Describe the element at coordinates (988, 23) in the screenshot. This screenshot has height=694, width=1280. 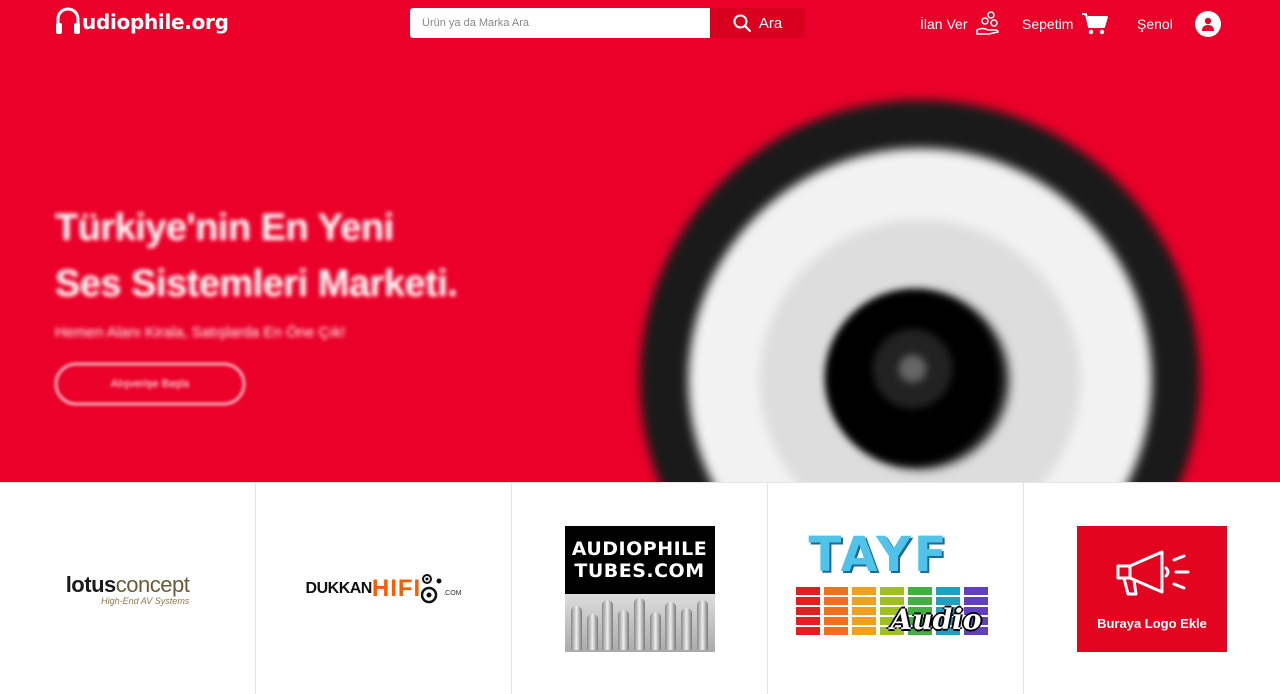
I see `hand-coins-icon` at that location.